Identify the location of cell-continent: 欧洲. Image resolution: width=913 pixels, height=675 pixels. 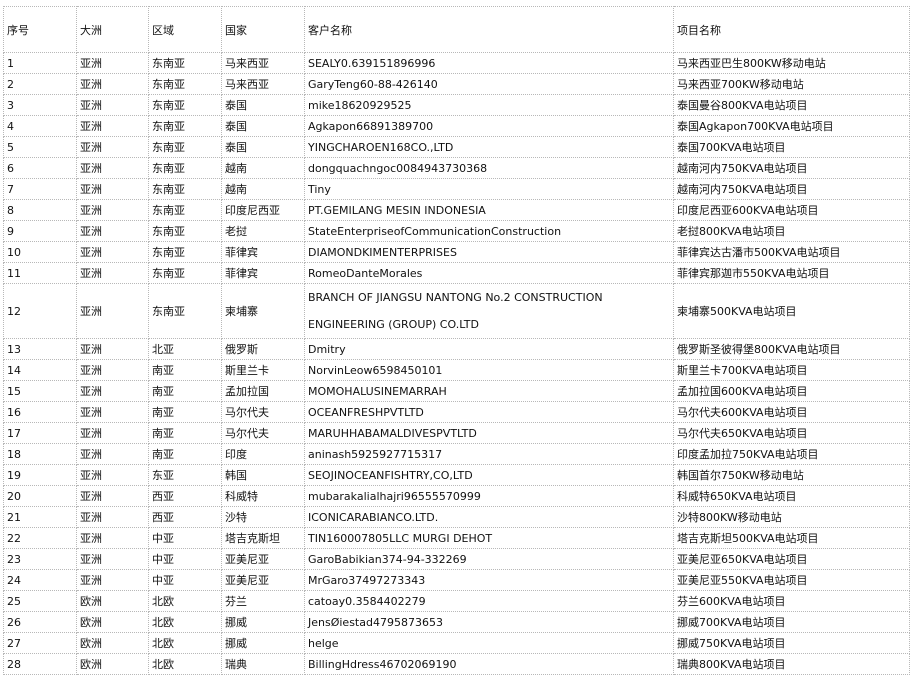
(112, 601).